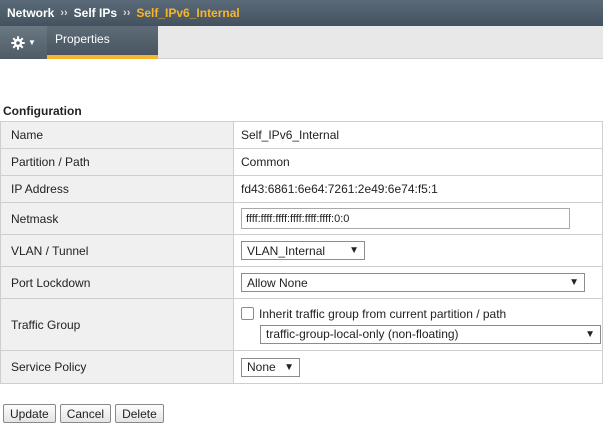 This screenshot has height=425, width=603. I want to click on vlan-label: VLAN / Tunnel, so click(117, 250).